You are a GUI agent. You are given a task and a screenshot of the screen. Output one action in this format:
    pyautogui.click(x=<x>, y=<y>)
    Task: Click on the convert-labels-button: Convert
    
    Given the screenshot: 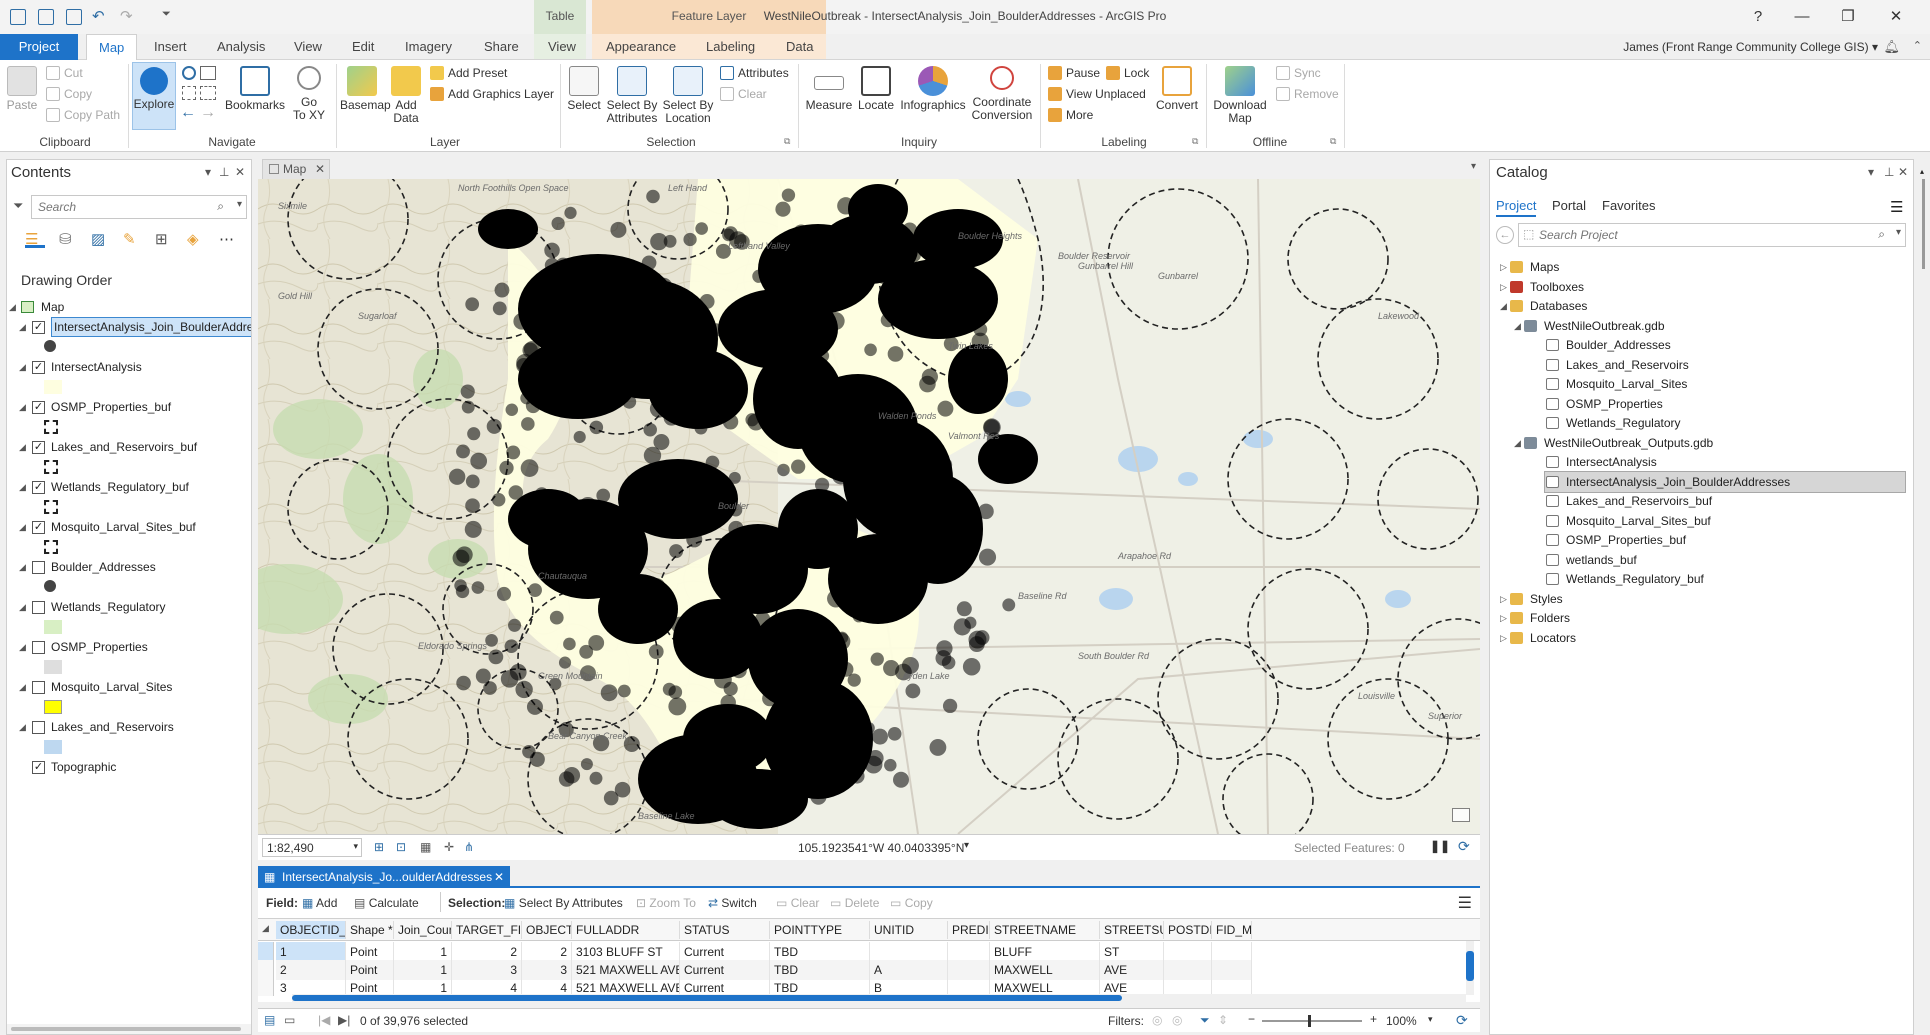 What is the action you would take?
    pyautogui.click(x=1177, y=89)
    